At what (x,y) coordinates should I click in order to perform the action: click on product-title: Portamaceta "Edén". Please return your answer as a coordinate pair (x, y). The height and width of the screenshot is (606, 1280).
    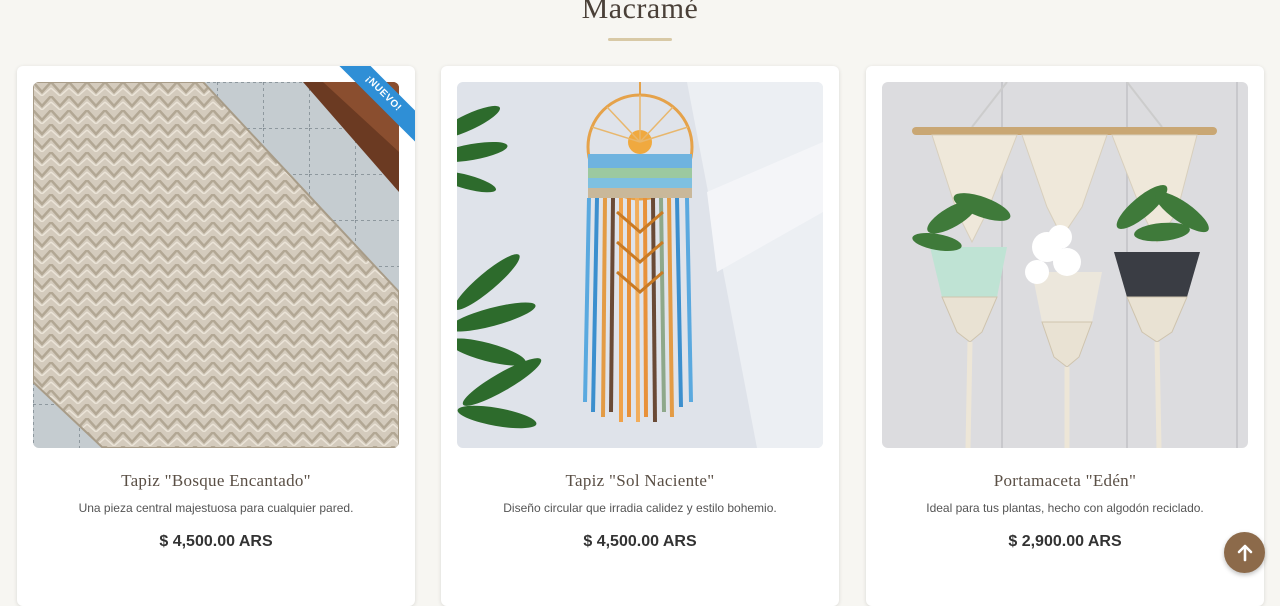
    Looking at the image, I should click on (1065, 481).